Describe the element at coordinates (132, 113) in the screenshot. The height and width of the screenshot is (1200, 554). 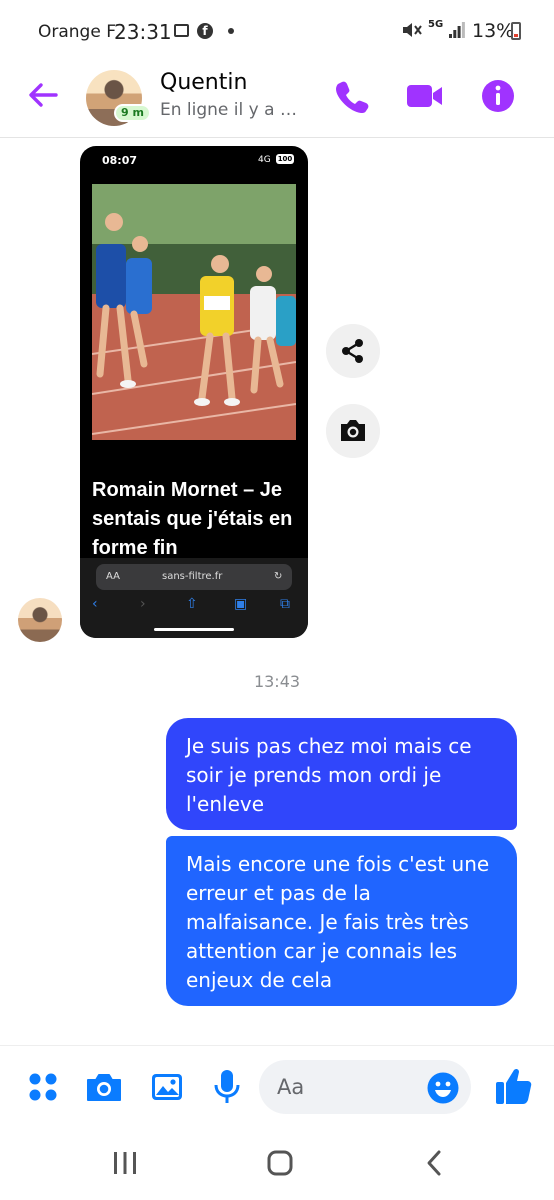
I see `active-time-badge: 9 m` at that location.